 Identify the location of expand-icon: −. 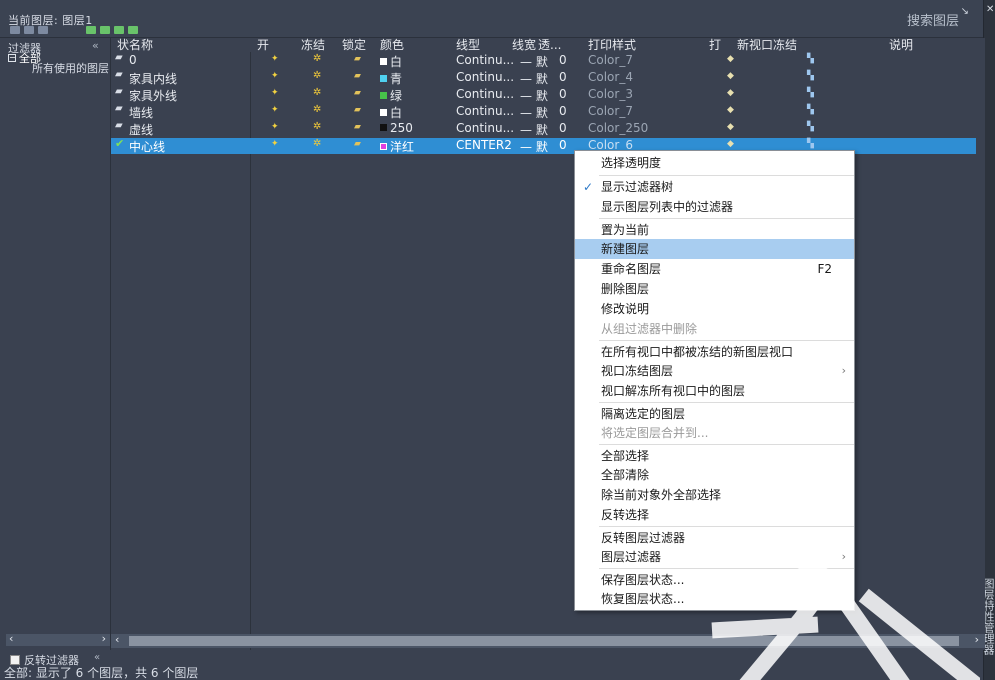
(12, 58).